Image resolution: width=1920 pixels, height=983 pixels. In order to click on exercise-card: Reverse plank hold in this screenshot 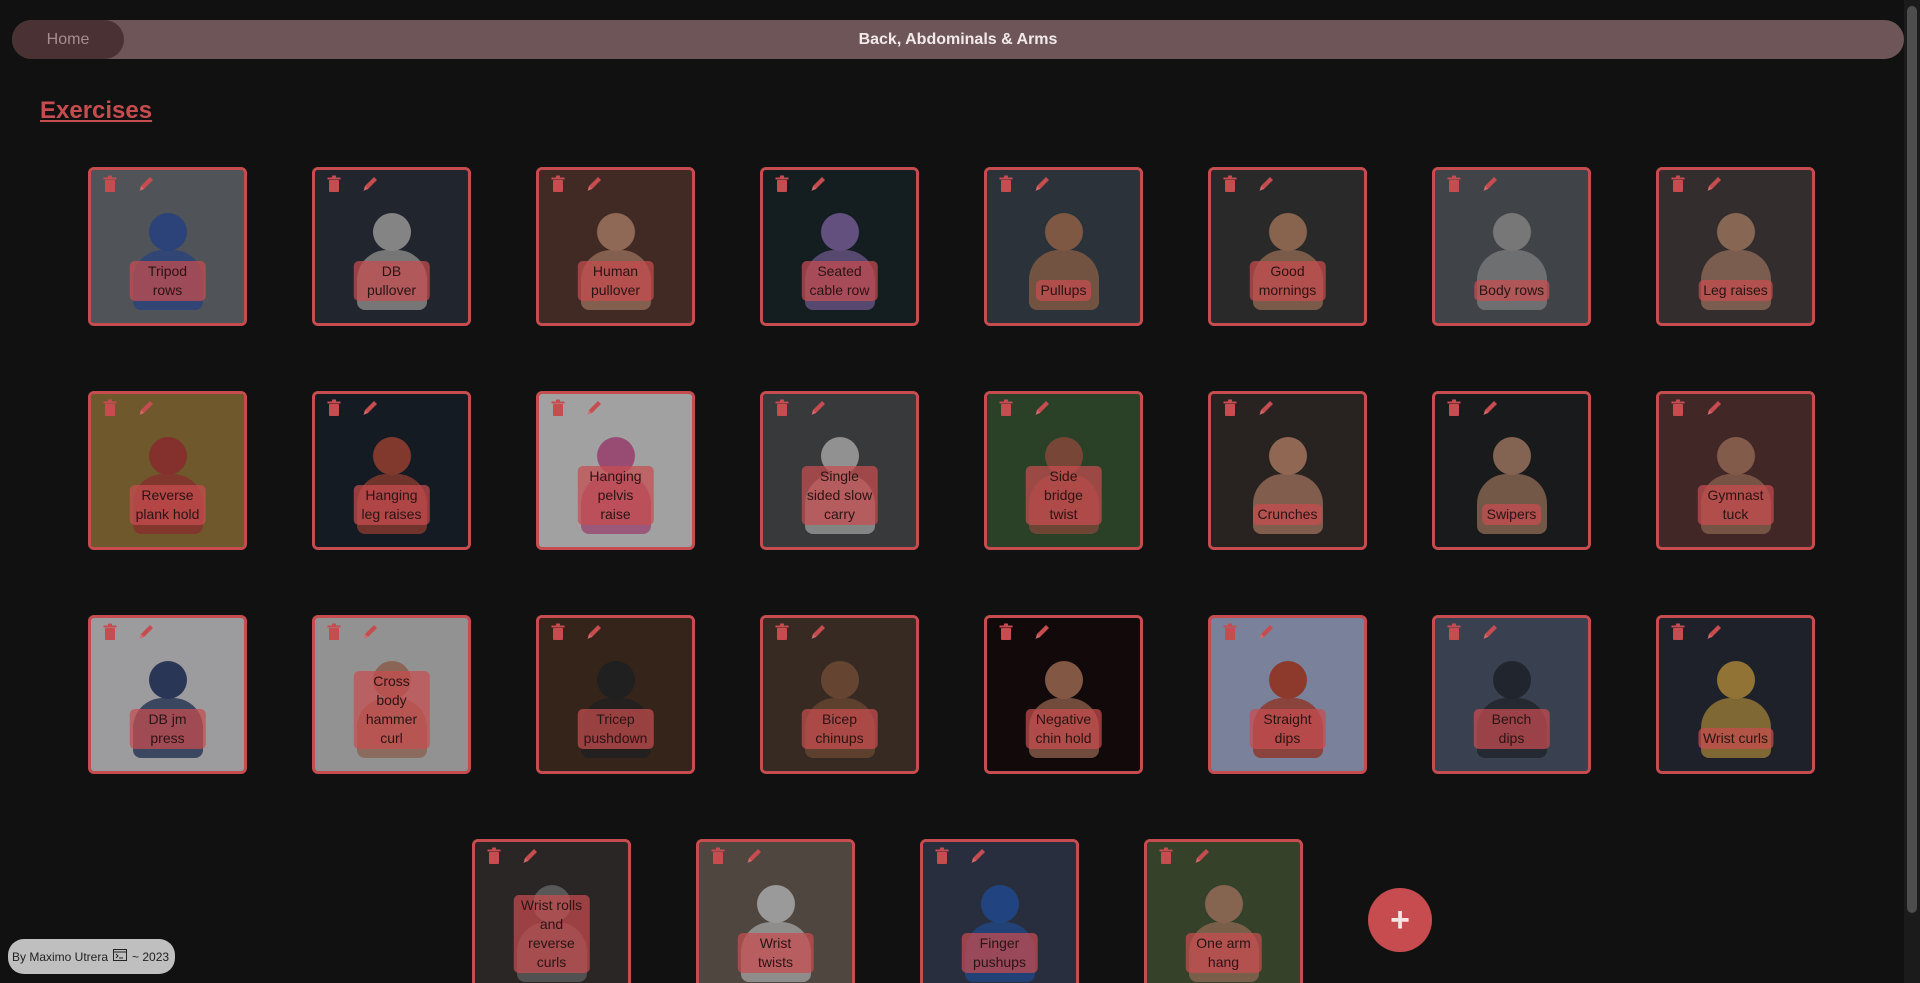, I will do `click(167, 470)`.